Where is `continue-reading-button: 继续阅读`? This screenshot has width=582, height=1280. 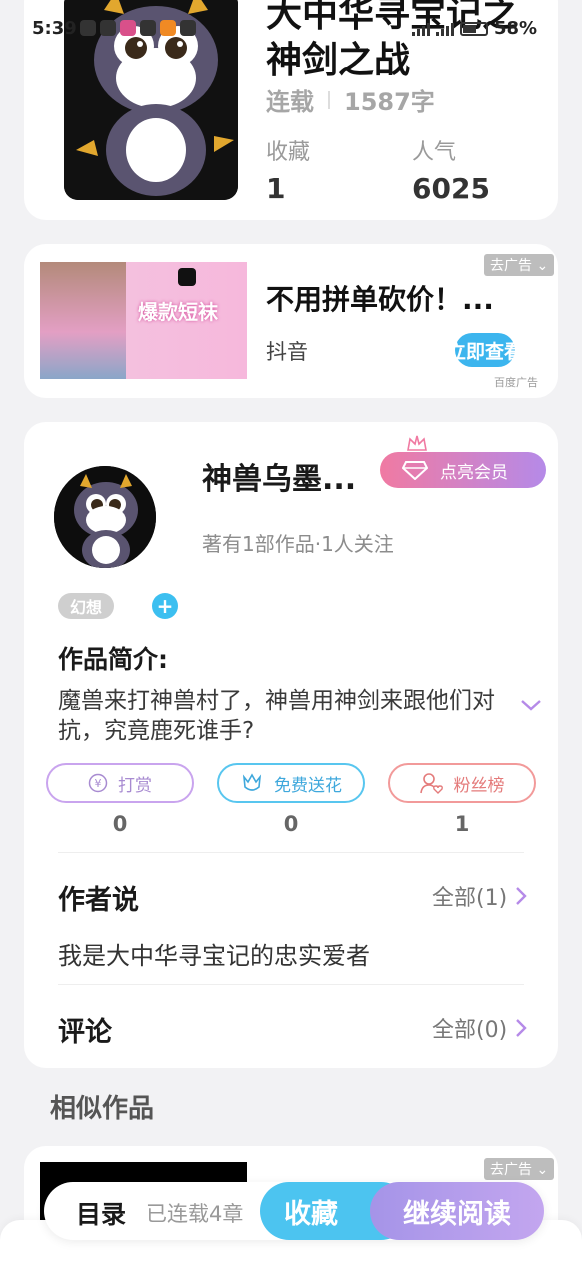
continue-reading-button: 继续阅读 is located at coordinates (457, 1211).